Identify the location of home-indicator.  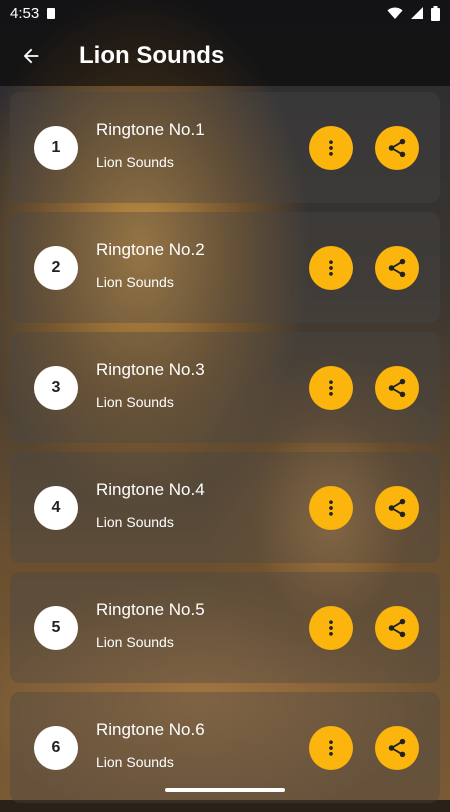
(225, 790).